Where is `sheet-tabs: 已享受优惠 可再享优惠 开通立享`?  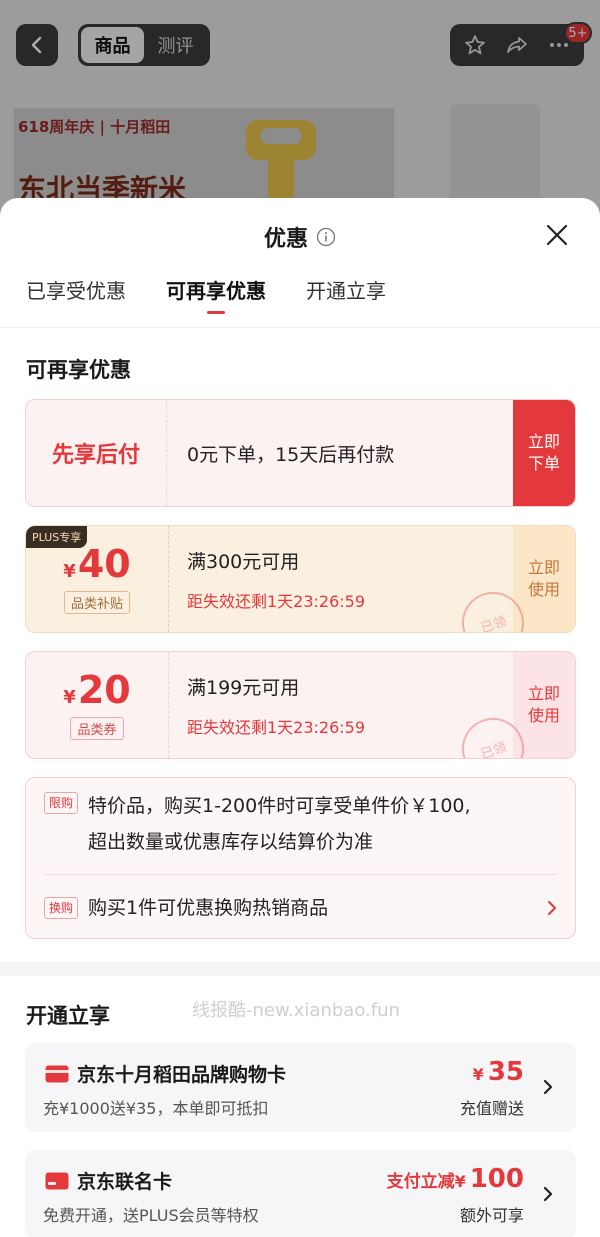
sheet-tabs: 已享受优惠 可再享优惠 开通立享 is located at coordinates (300, 302).